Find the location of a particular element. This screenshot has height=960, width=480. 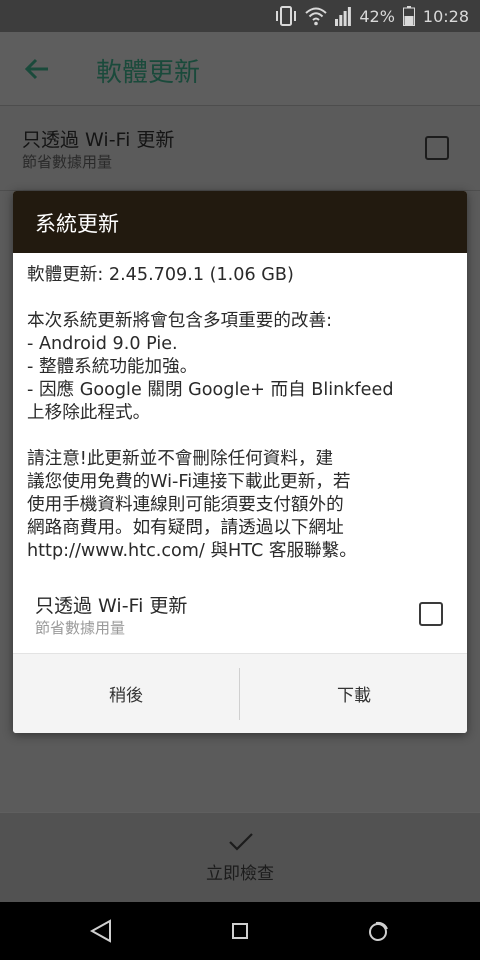

later-button: 稍後 is located at coordinates (126, 693).